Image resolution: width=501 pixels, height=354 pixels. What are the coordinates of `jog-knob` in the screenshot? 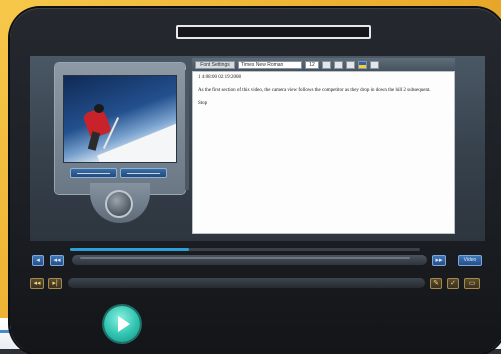 It's located at (119, 204).